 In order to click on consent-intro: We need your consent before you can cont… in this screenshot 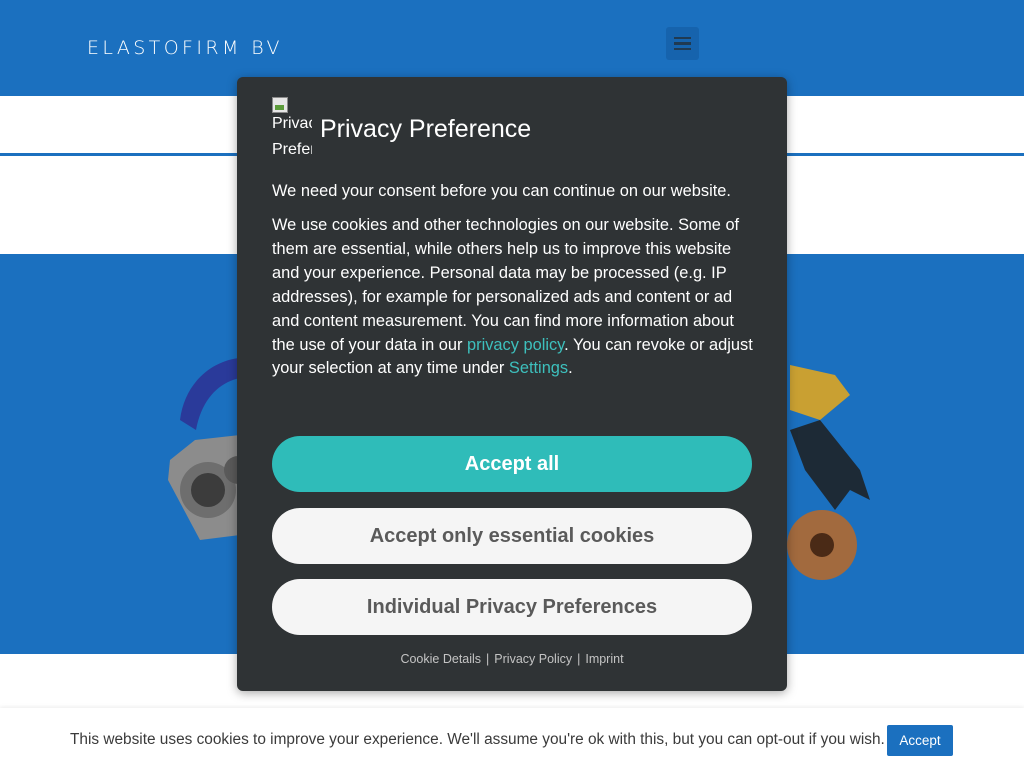, I will do `click(501, 191)`.